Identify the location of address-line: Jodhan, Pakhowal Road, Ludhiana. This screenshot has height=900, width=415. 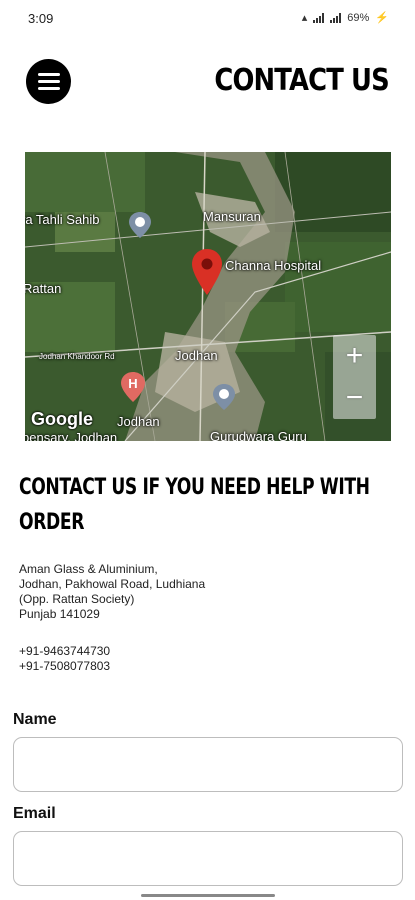
(112, 584).